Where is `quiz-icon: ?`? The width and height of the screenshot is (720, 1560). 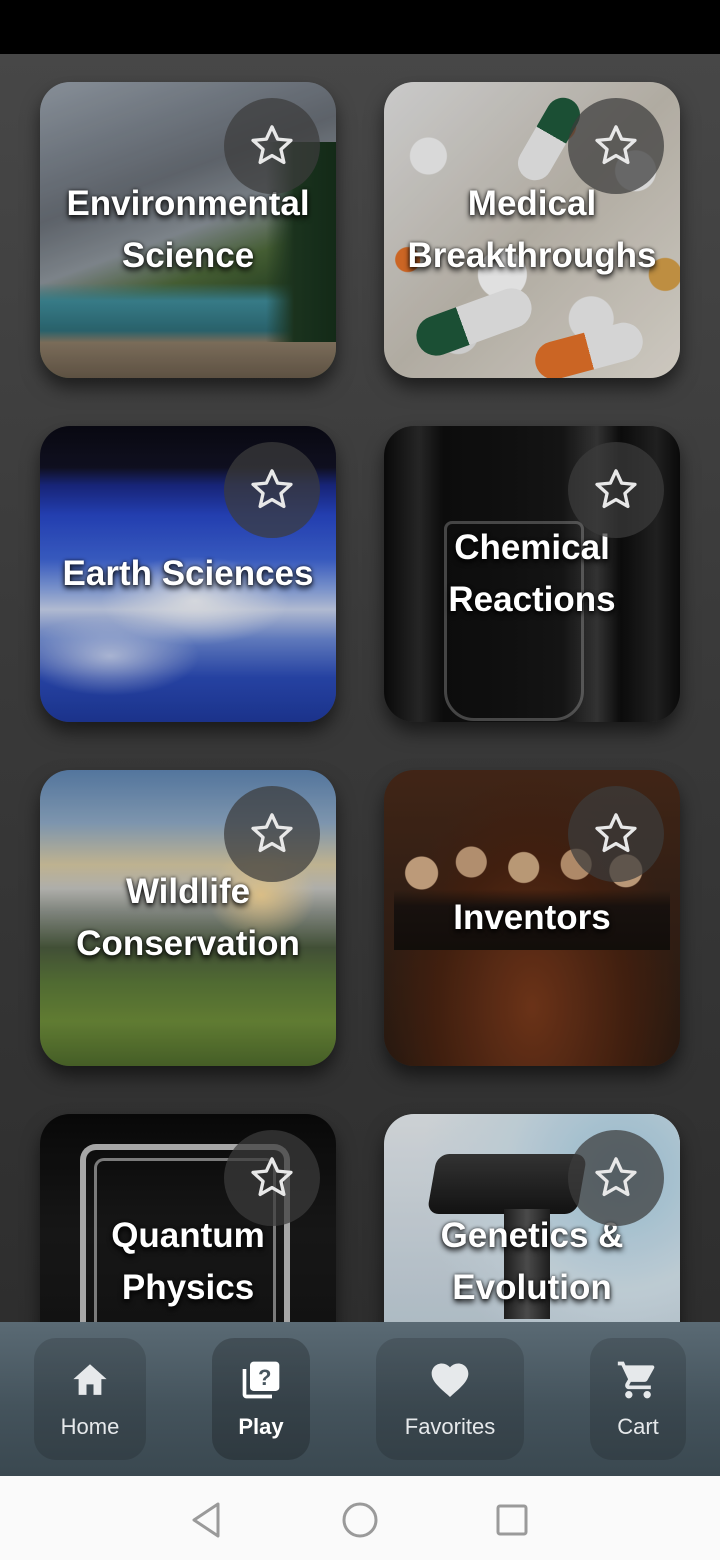
quiz-icon: ? is located at coordinates (261, 1380).